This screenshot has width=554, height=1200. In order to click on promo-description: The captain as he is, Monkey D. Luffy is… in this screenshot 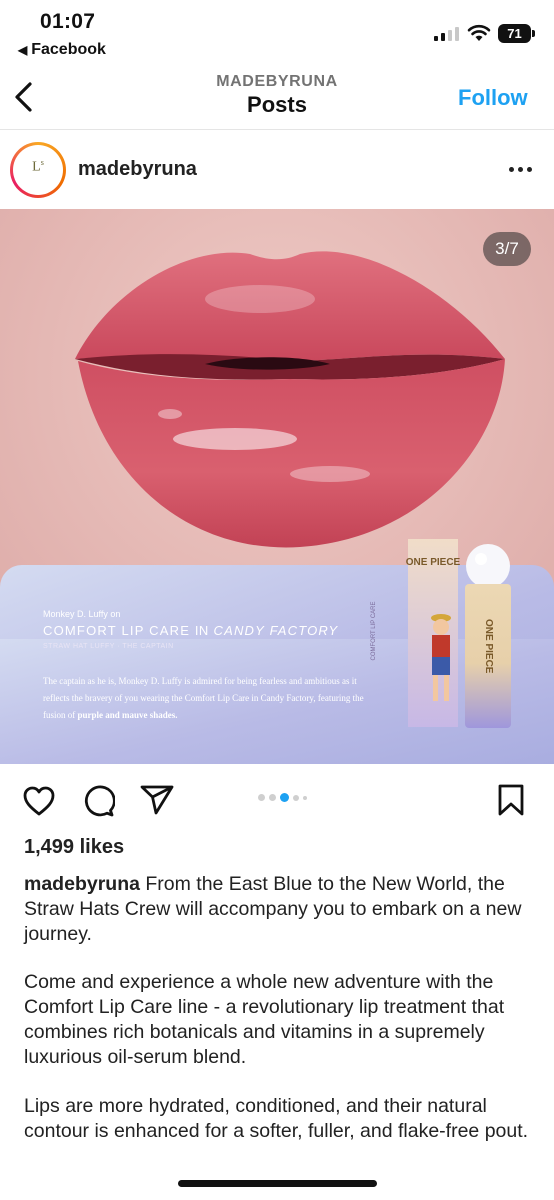, I will do `click(203, 698)`.